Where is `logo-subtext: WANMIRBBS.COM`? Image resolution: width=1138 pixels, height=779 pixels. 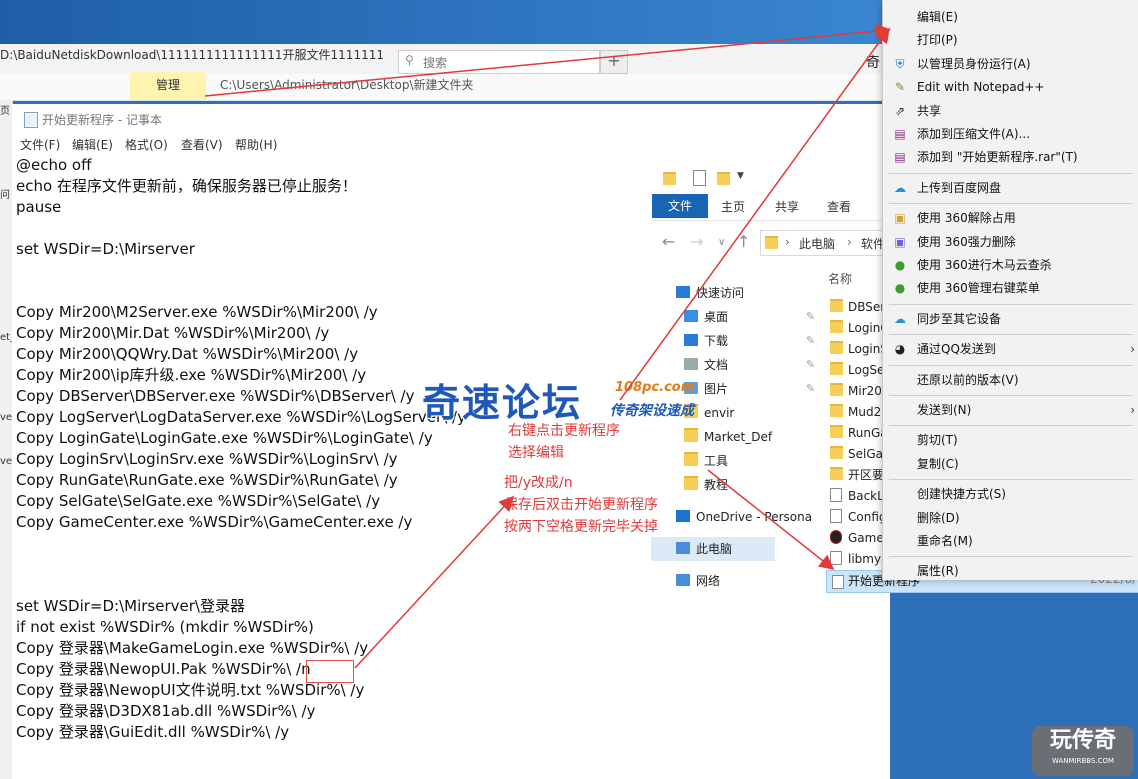
logo-subtext: WANMIRBBS.COM is located at coordinates (1083, 761).